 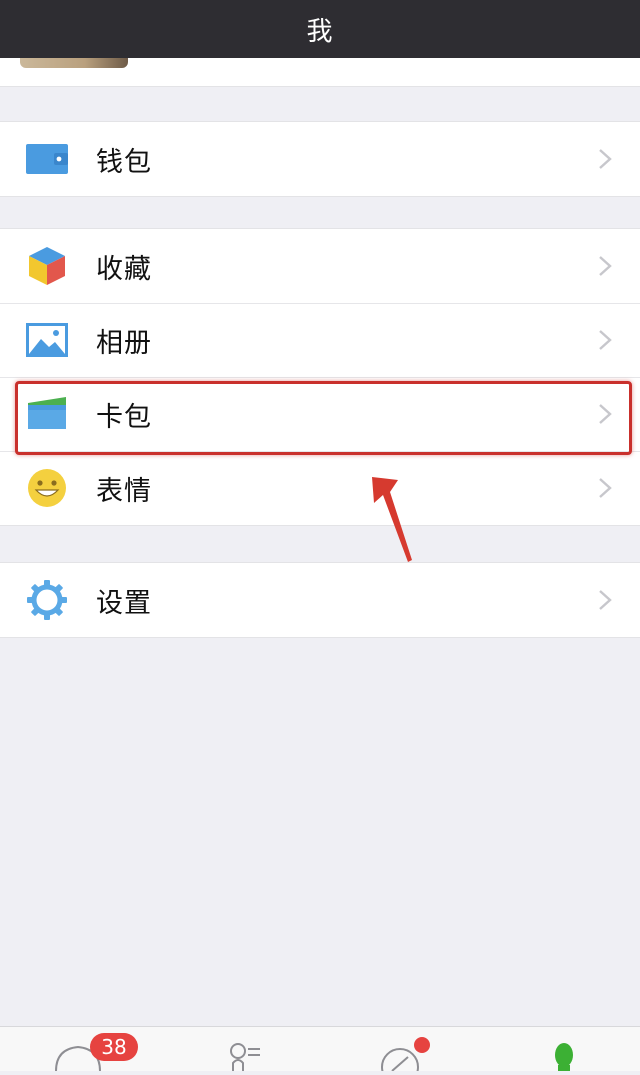 I want to click on tab-bar: 38, so click(x=320, y=1050).